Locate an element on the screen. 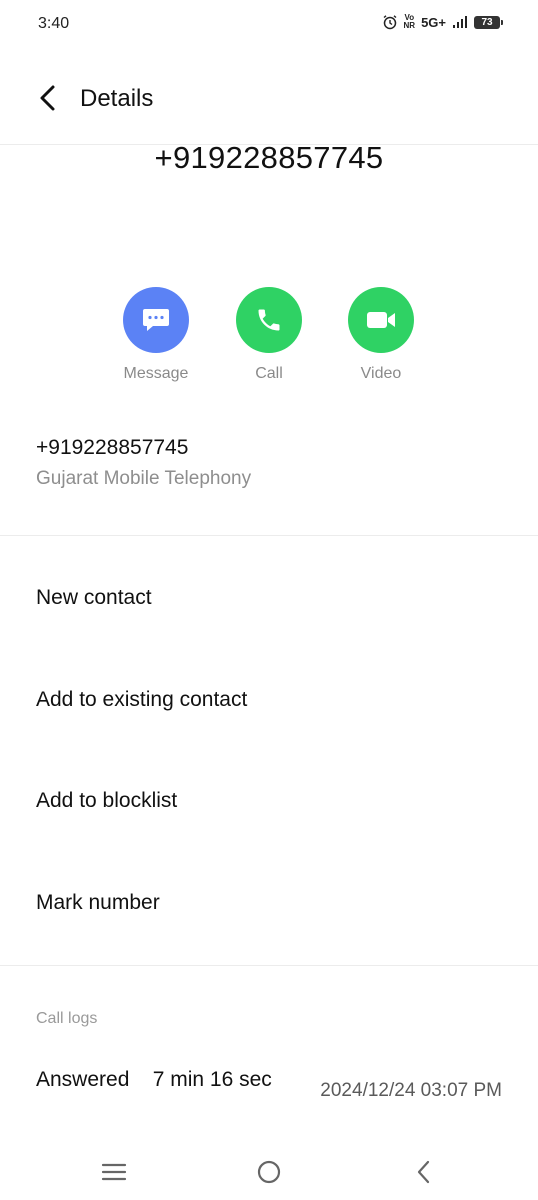 The height and width of the screenshot is (1200, 538). call-logs-label: Call logs is located at coordinates (67, 1018).